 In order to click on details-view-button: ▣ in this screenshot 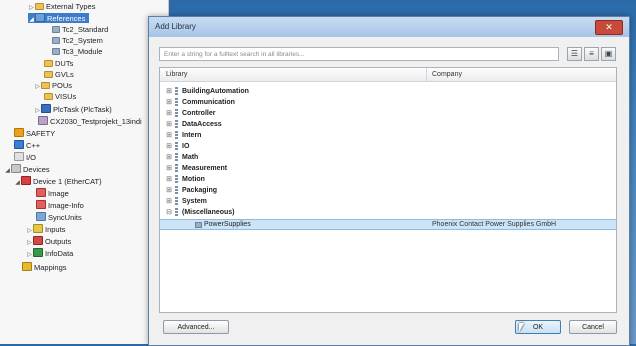, I will do `click(608, 54)`.